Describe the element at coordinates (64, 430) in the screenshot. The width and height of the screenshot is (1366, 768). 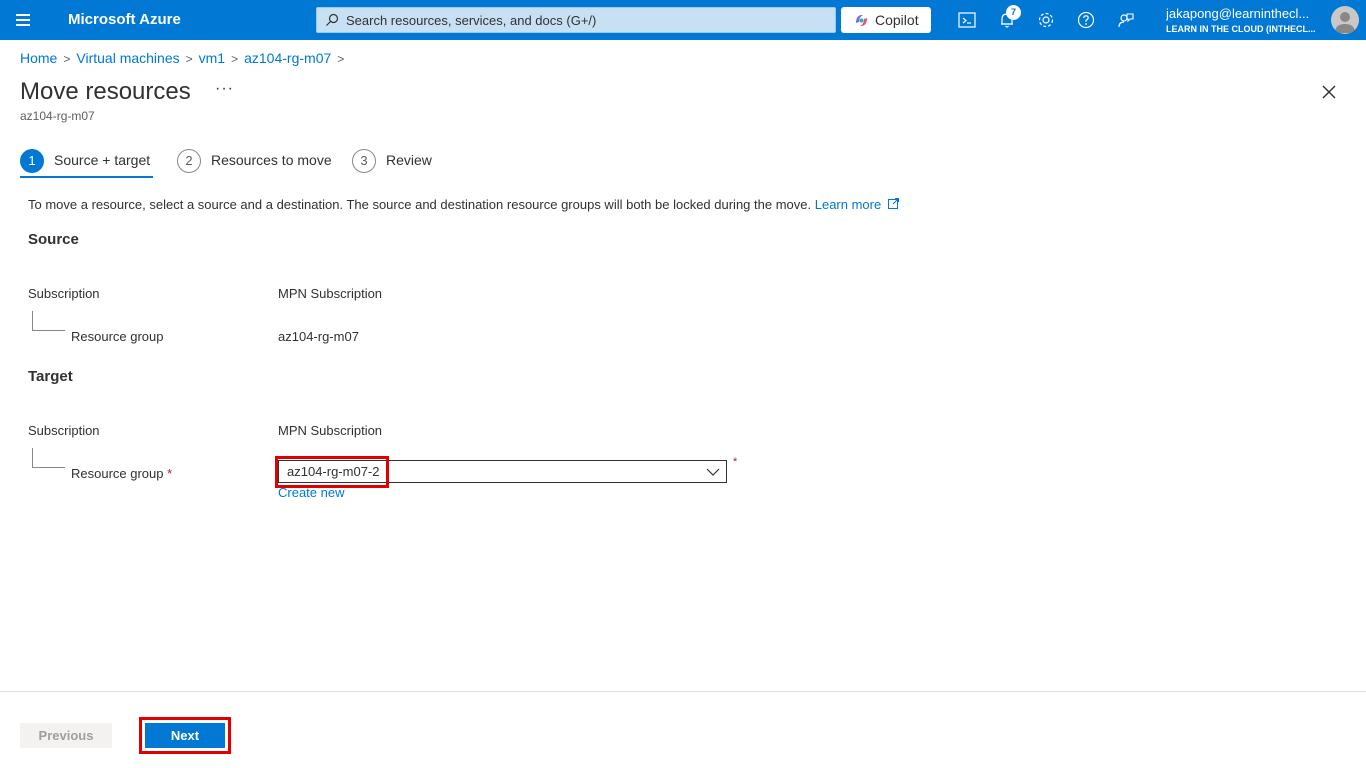
I see `target-subscription-label: Subscription` at that location.